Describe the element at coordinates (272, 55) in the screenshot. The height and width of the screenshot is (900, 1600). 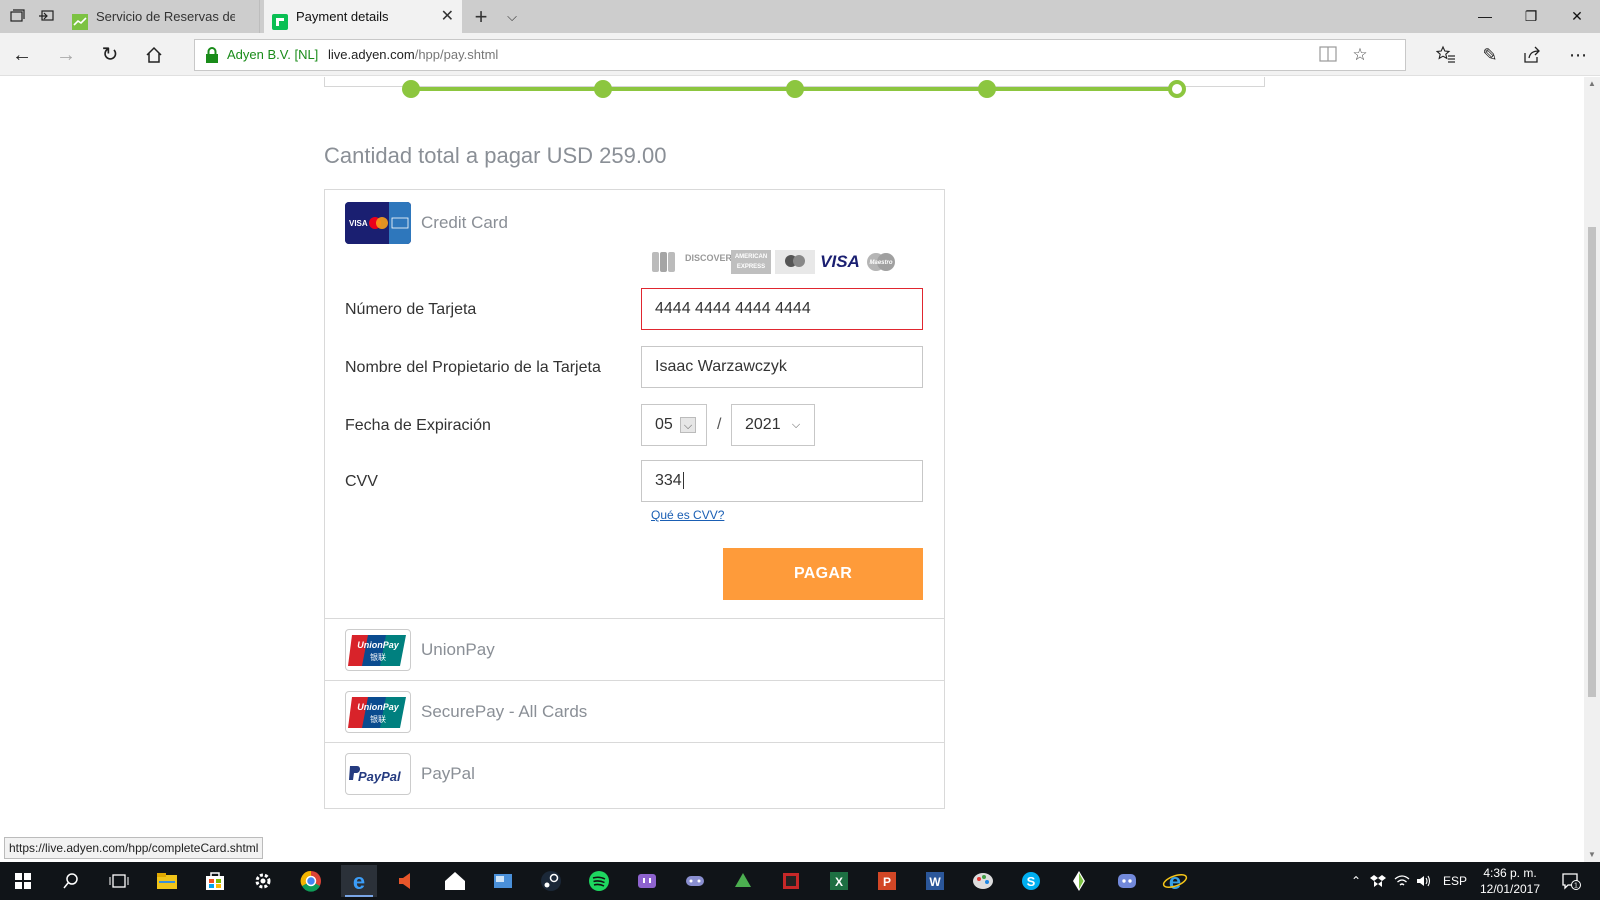
I see `certificate-owner: Adyen B.V. [NL]` at that location.